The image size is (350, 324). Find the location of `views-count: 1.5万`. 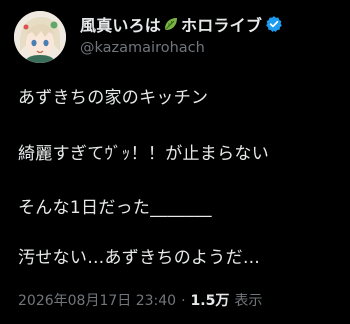

views-count: 1.5万 is located at coordinates (210, 301).